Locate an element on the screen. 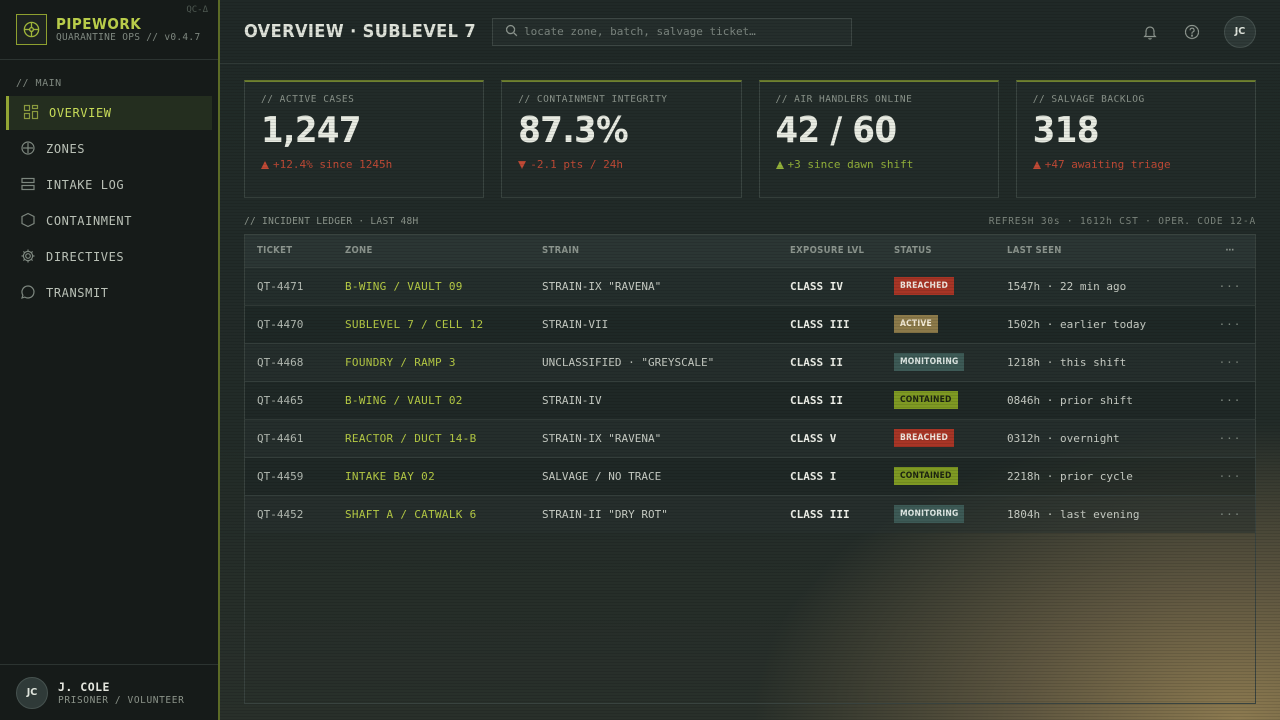  sidebar-item-label: ZONES is located at coordinates (66, 149).